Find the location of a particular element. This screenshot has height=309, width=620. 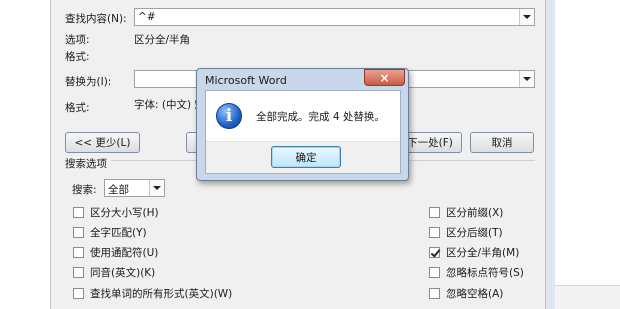

find-format-label: 格式: is located at coordinates (77, 57).